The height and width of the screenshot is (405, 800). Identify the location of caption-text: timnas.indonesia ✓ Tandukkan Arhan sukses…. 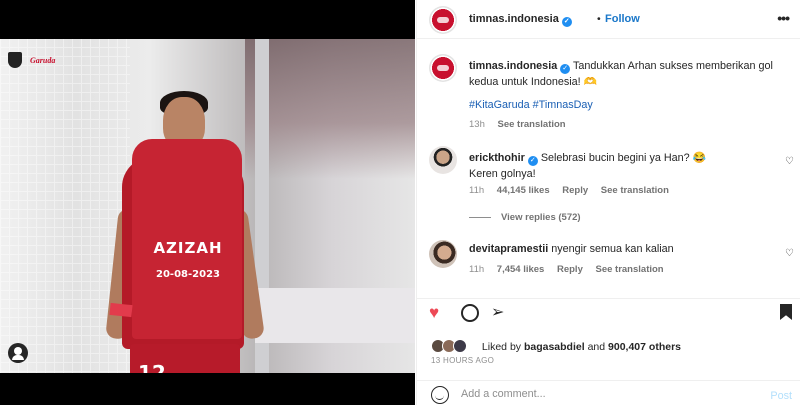
(629, 74).